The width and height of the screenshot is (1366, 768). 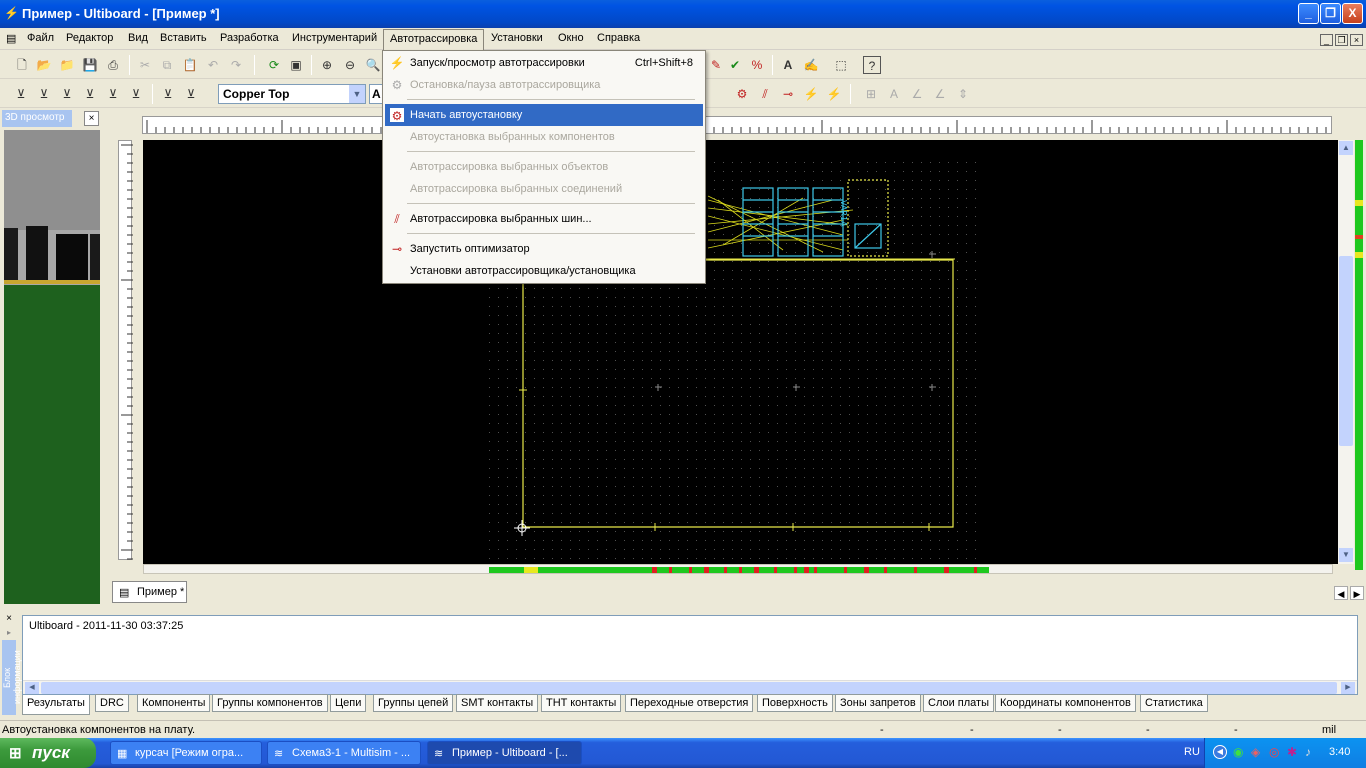 What do you see at coordinates (168, 94) in the screenshot?
I see `filter-text-icon: ⊻` at bounding box center [168, 94].